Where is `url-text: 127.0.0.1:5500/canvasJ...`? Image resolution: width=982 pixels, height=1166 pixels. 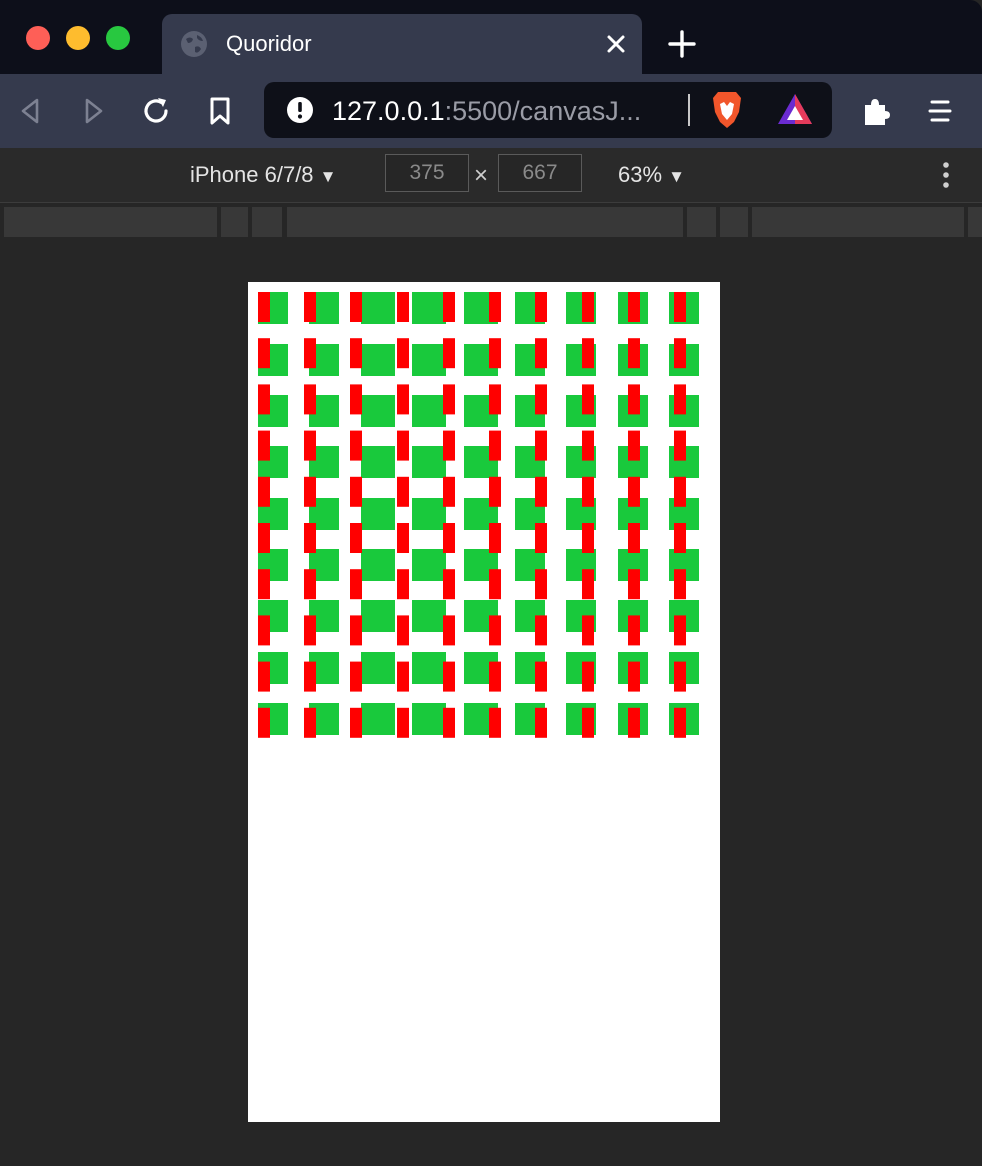
url-text: 127.0.0.1:5500/canvasJ... is located at coordinates (486, 111).